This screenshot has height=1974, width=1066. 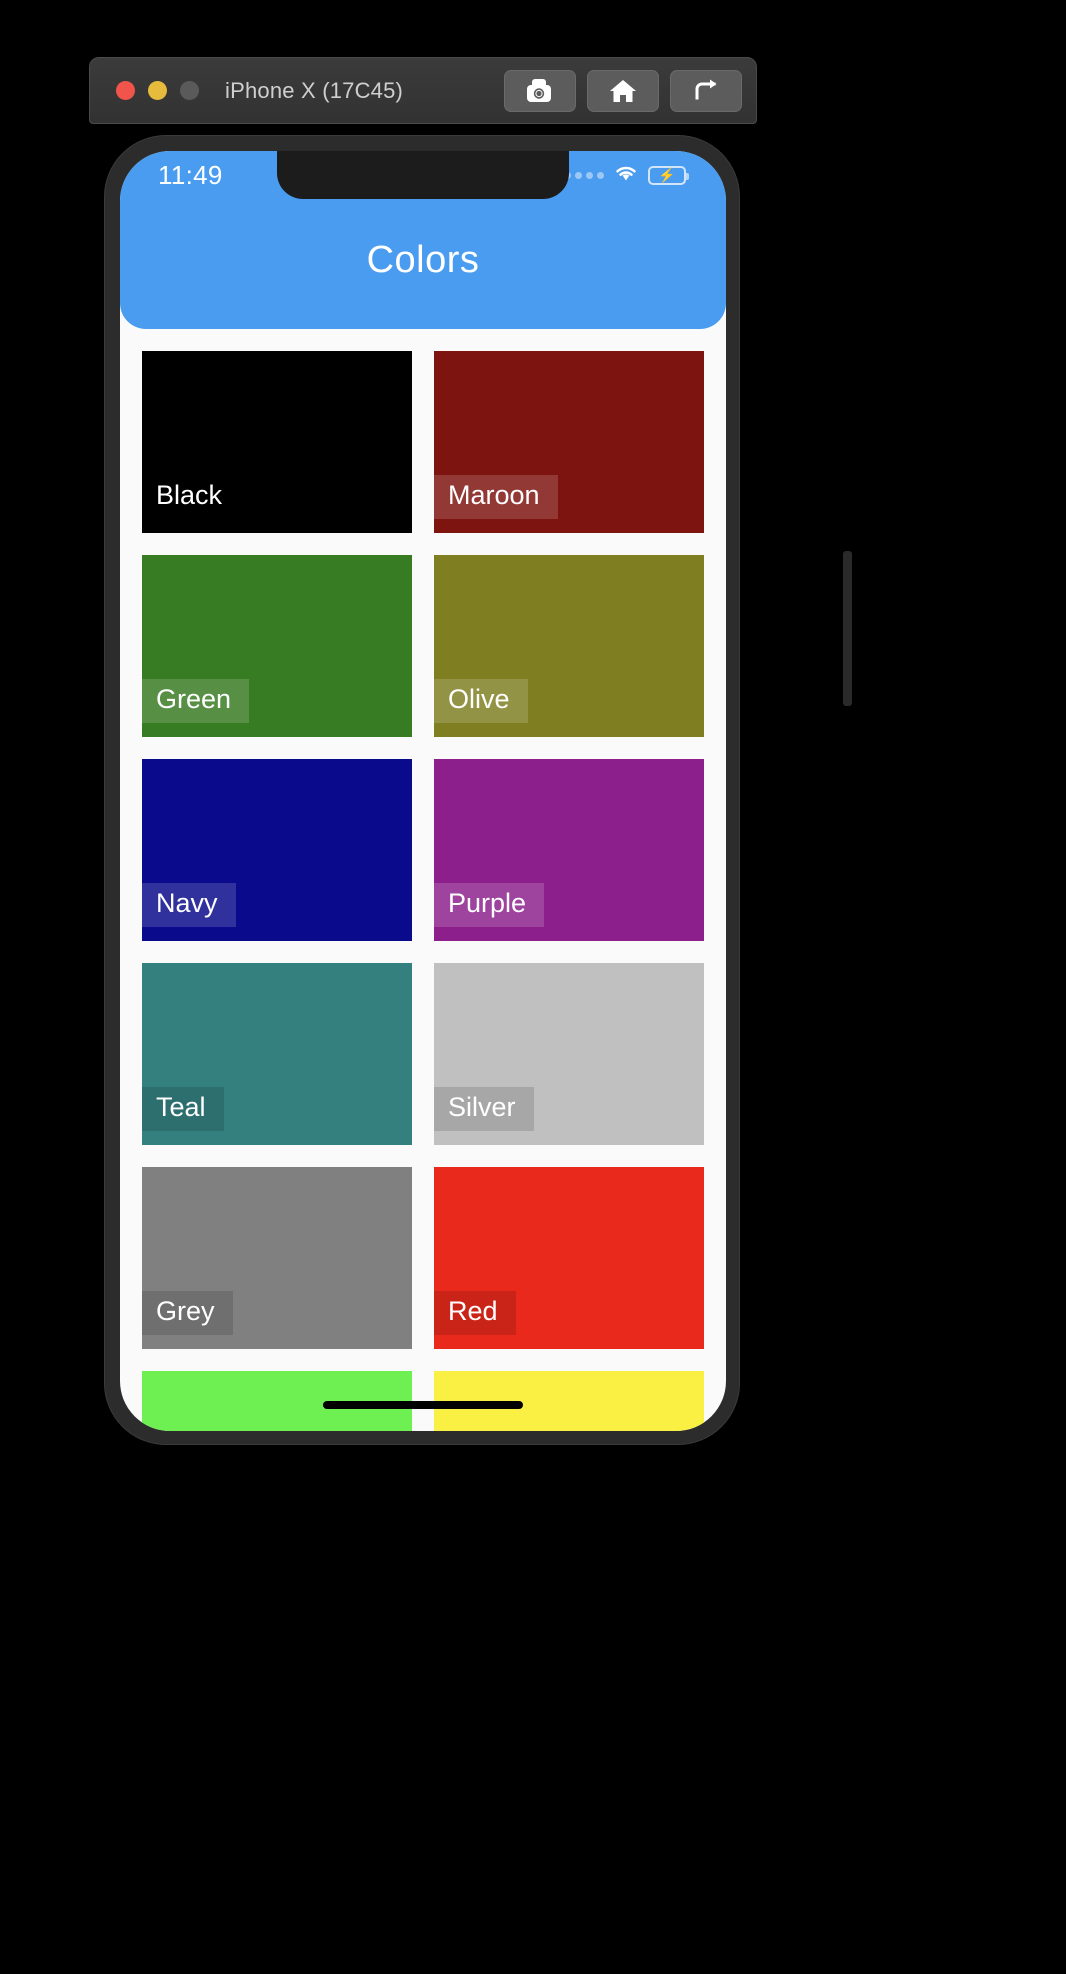 I want to click on traffic-light-group, so click(x=157, y=90).